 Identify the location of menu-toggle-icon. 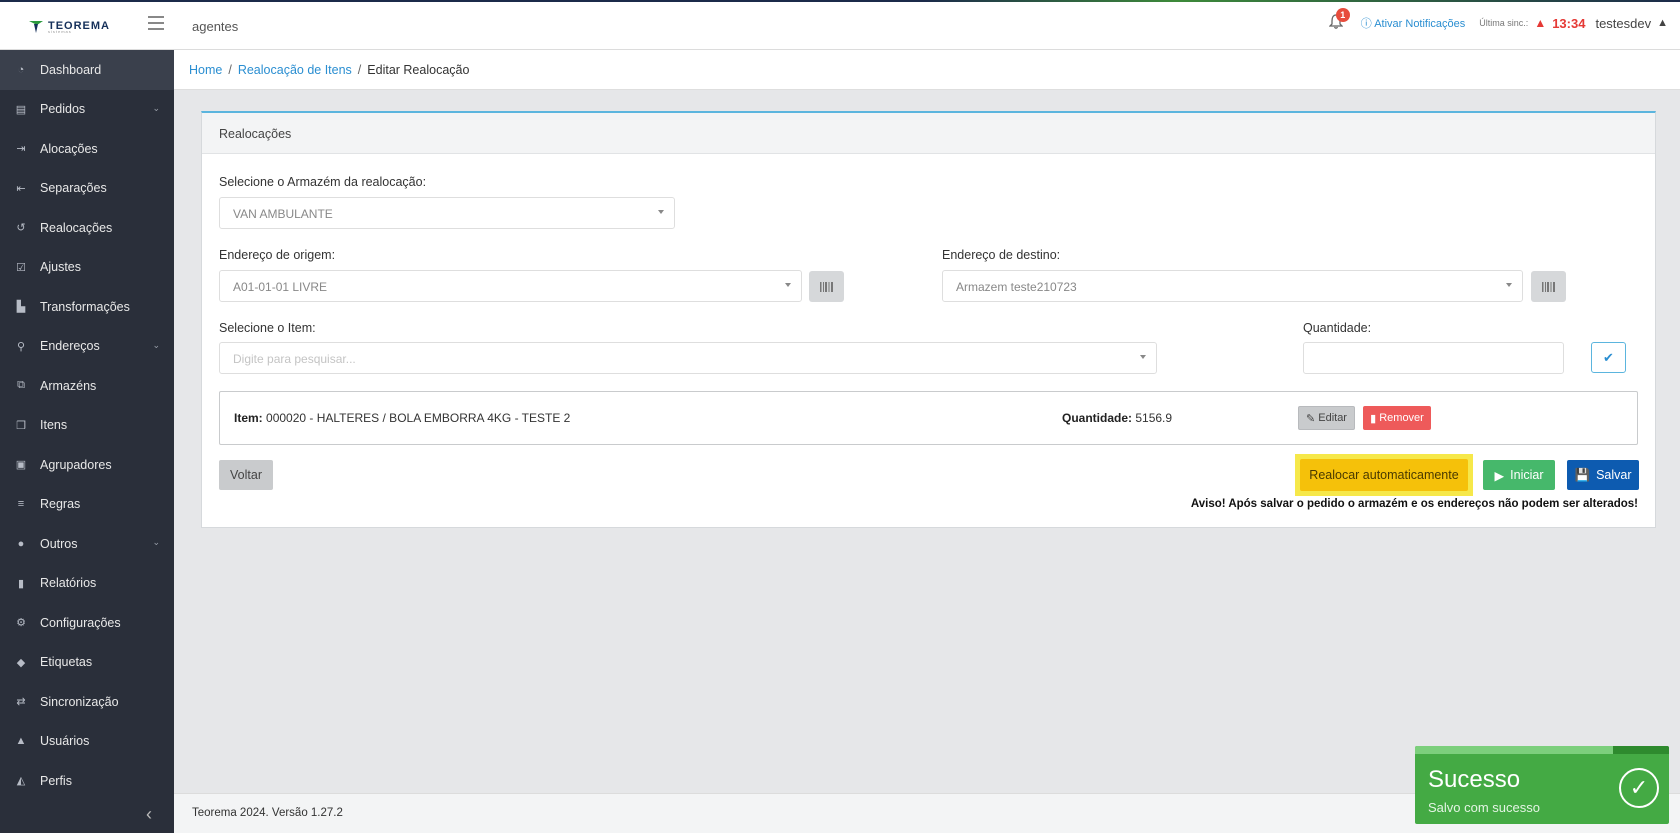
(157, 23).